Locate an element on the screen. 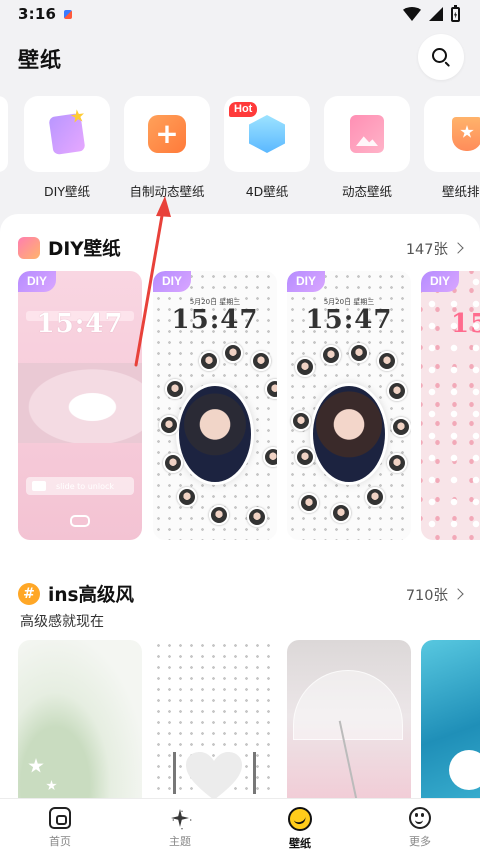  category-item-live: 动态壁纸 is located at coordinates (367, 148).